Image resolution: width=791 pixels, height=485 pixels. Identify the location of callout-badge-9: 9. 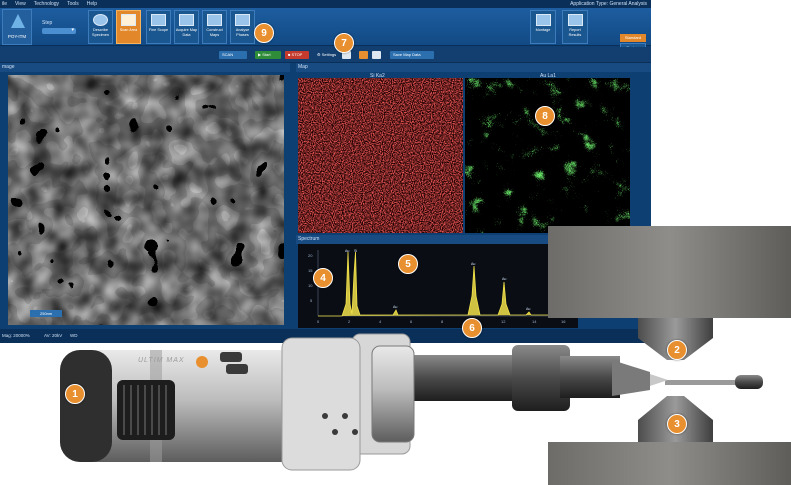
(264, 33).